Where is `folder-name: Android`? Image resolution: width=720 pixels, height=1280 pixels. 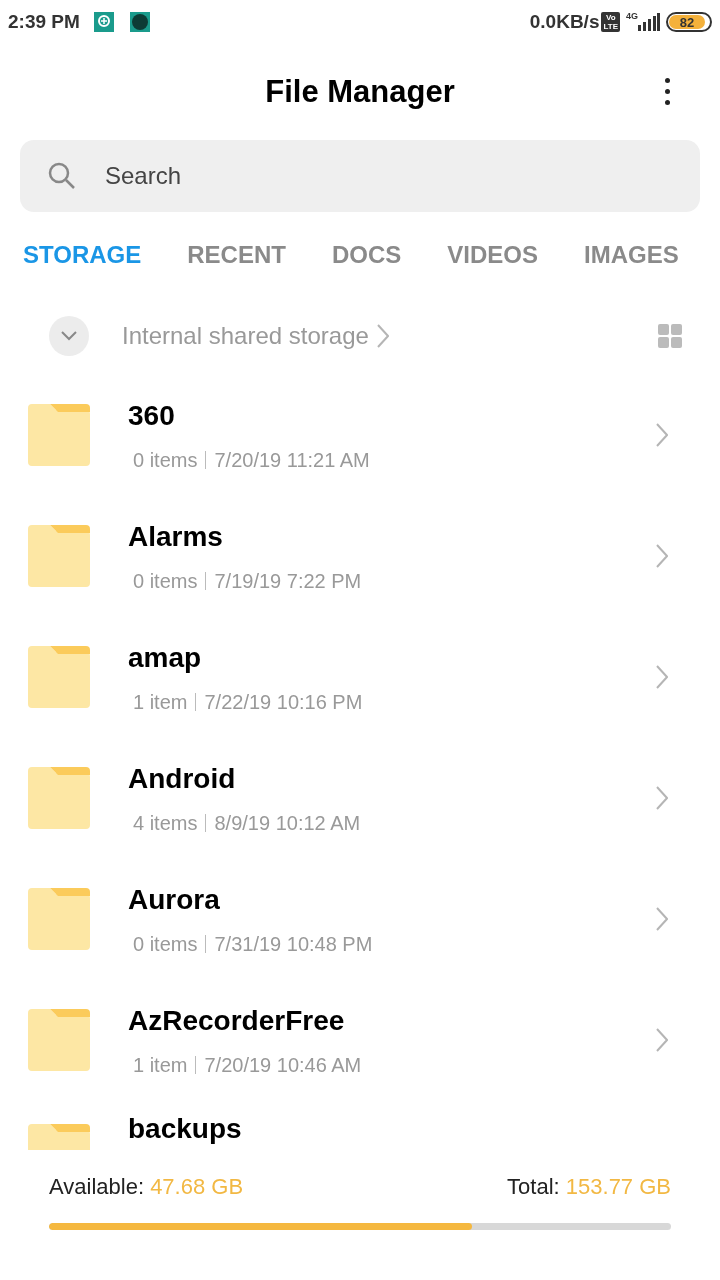
folder-name: Android is located at coordinates (182, 778).